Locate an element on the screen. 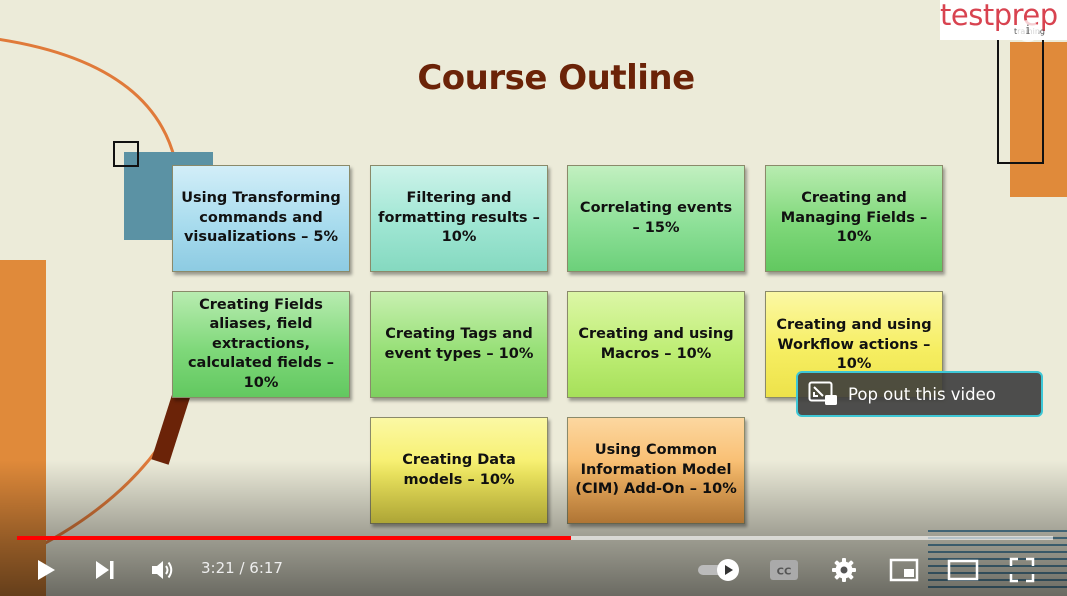 This screenshot has width=1067, height=596. info-icon: i is located at coordinates (1028, 31).